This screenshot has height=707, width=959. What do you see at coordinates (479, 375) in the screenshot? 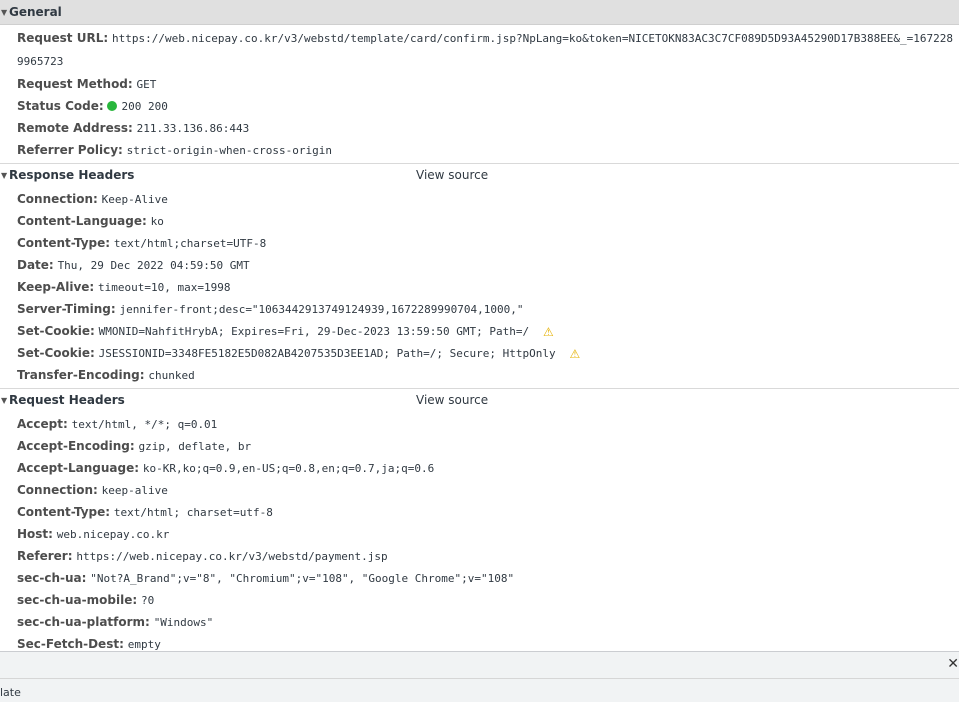
I see `header-row: Transfer-Encoding: chunked` at bounding box center [479, 375].